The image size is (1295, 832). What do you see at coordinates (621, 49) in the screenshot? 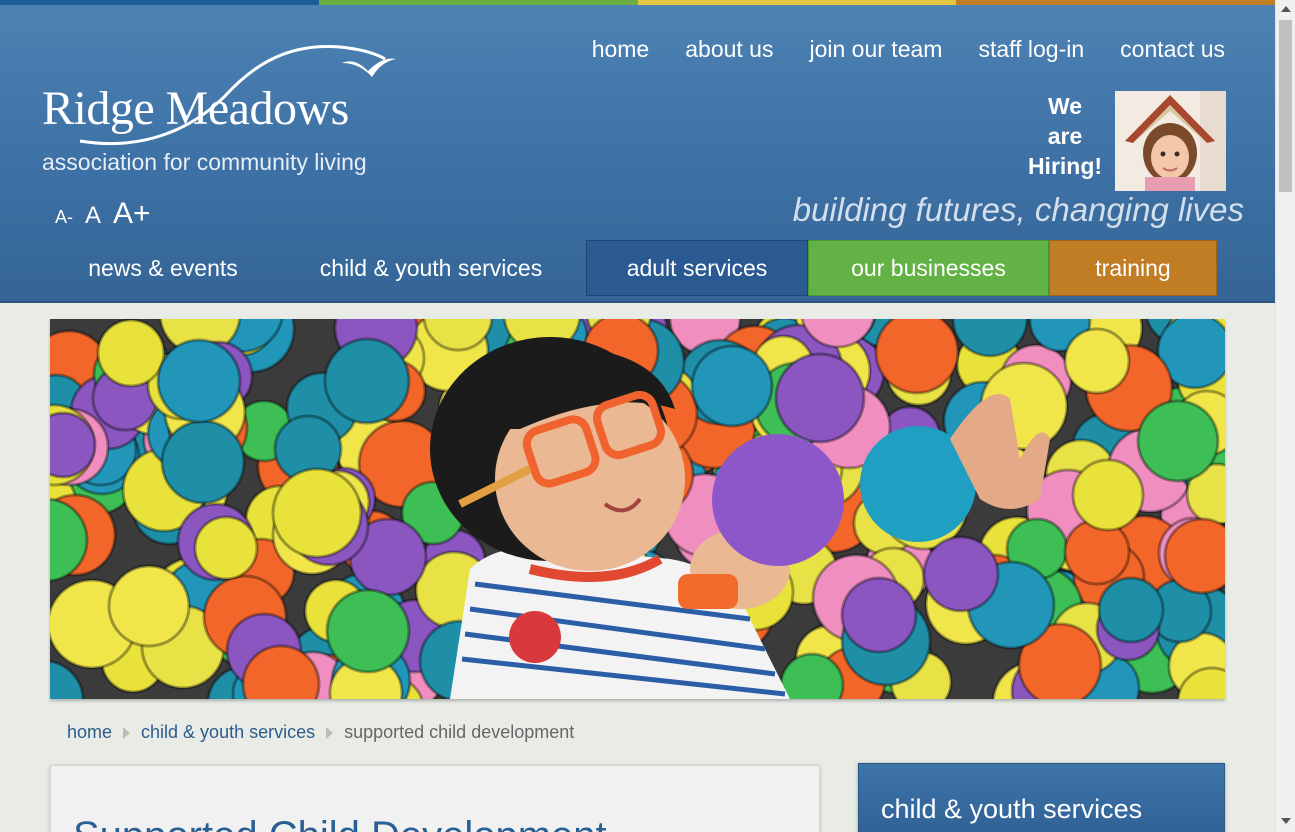
I see `nav-home: home` at bounding box center [621, 49].